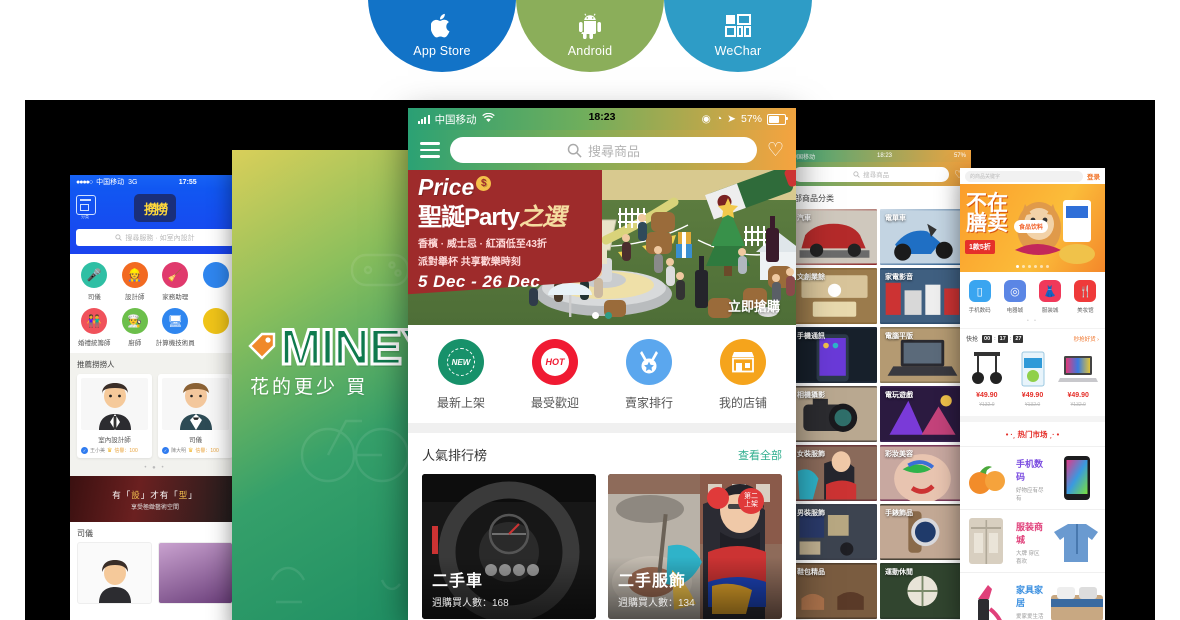  What do you see at coordinates (175, 275) in the screenshot?
I see `broom-icon: 🧹` at bounding box center [175, 275].